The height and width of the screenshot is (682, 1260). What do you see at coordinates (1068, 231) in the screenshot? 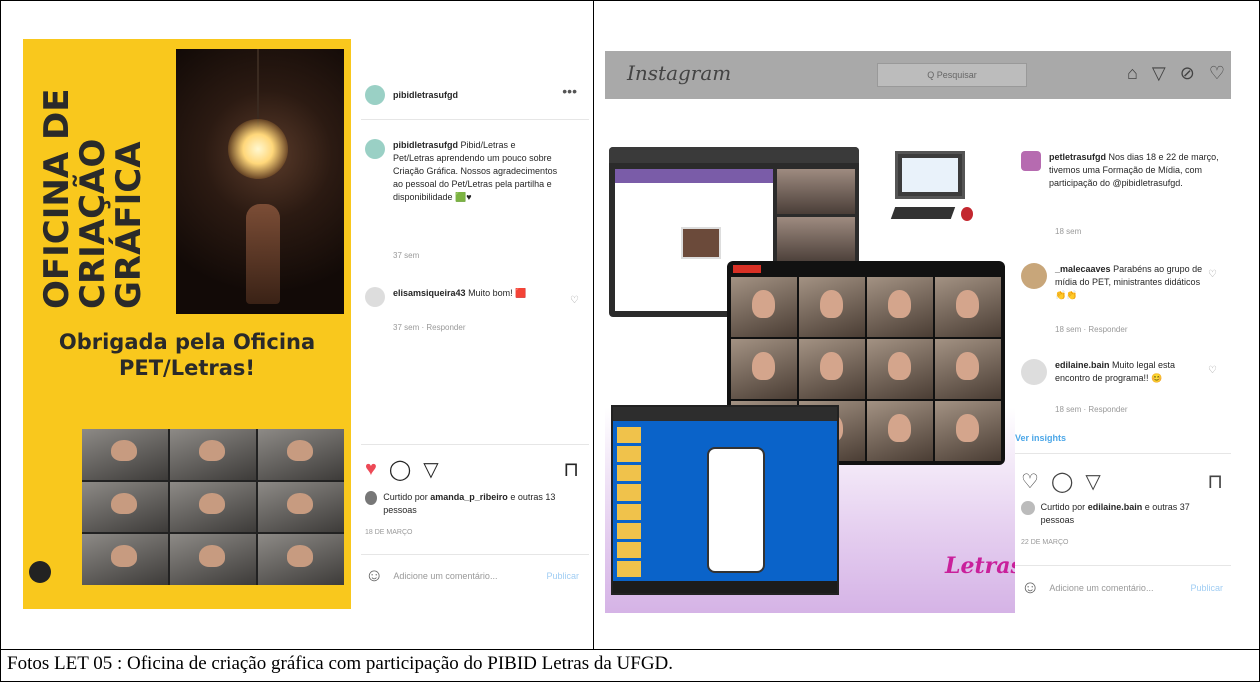
I see `caption-time: 18 sem` at bounding box center [1068, 231].